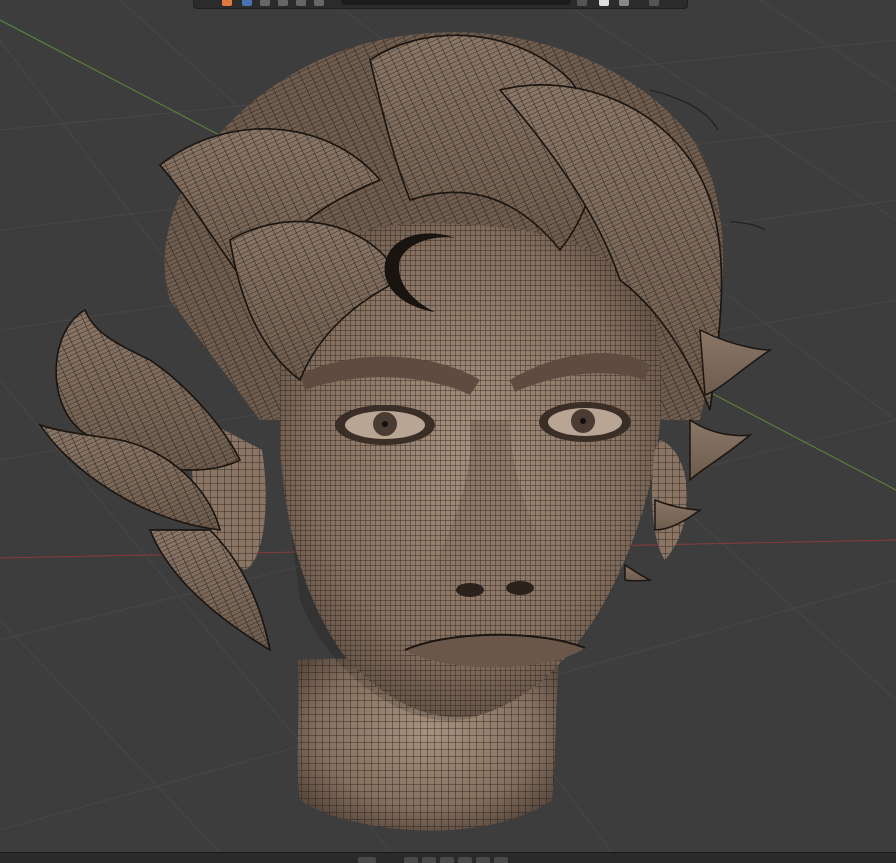 Image resolution: width=896 pixels, height=863 pixels. What do you see at coordinates (319, 3) in the screenshot?
I see `scale-icon` at bounding box center [319, 3].